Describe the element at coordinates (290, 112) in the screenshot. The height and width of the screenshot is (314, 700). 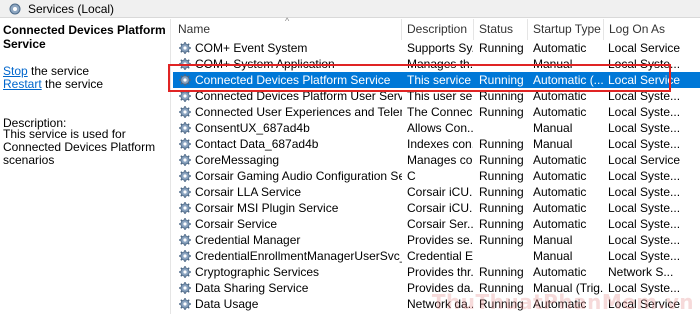
I see `cell-name: Connected User Experiences and Telemetry` at that location.